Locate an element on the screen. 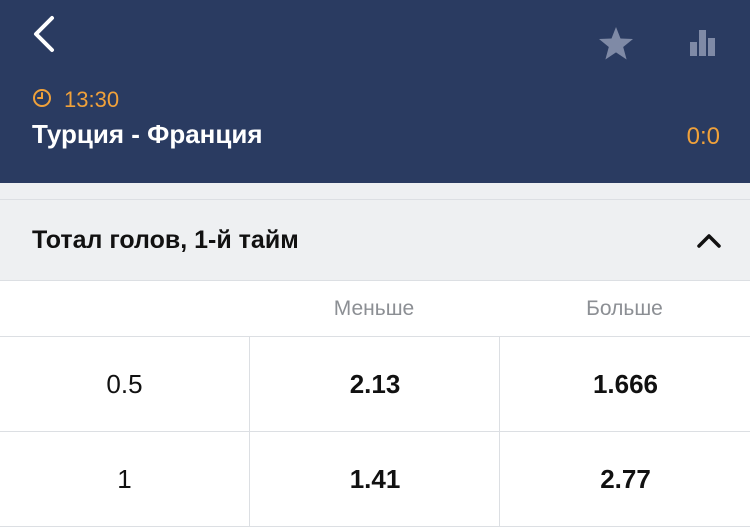 This screenshot has height=531, width=750. total-line-value: 1 is located at coordinates (124, 479).